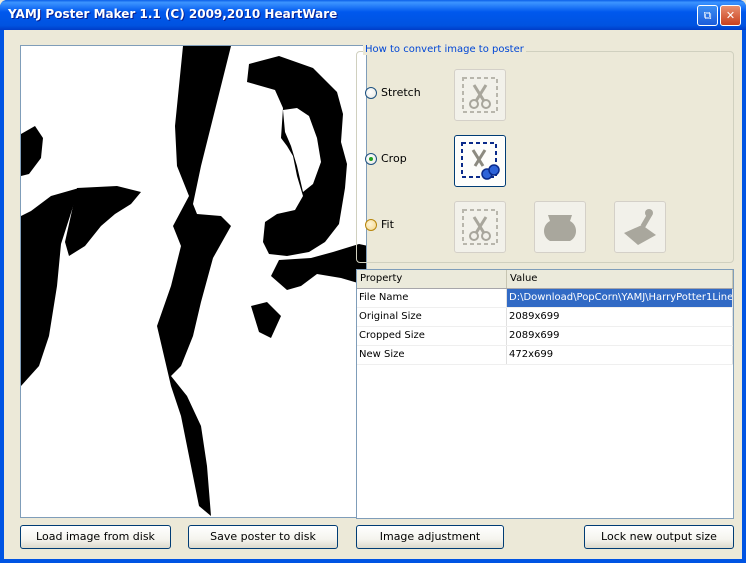 The image size is (746, 563). Describe the element at coordinates (432, 298) in the screenshot. I see `property-name: File Name` at that location.